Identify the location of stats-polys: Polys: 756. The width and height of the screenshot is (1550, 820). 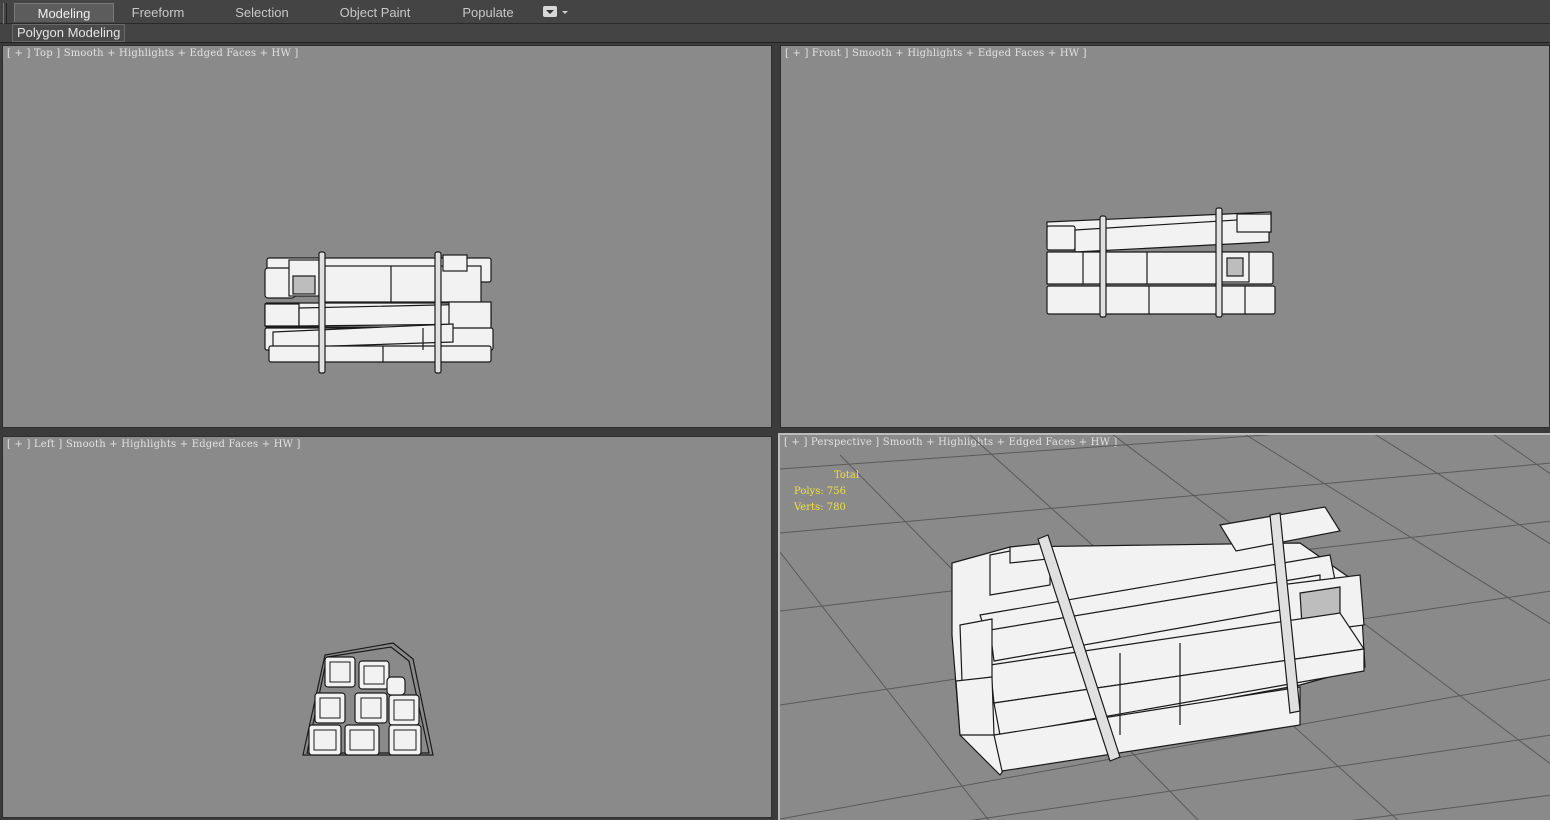
(826, 492).